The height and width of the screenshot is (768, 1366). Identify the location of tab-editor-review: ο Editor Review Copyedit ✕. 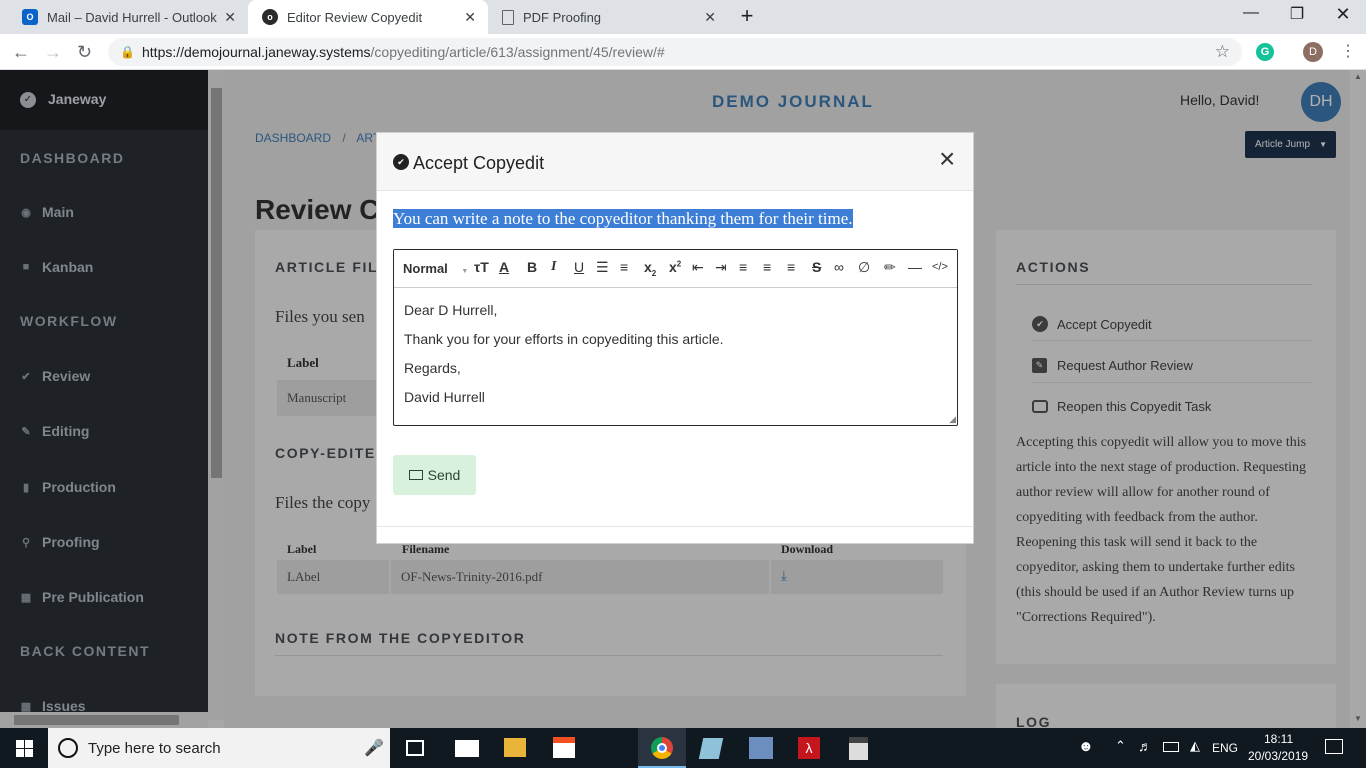
(368, 17).